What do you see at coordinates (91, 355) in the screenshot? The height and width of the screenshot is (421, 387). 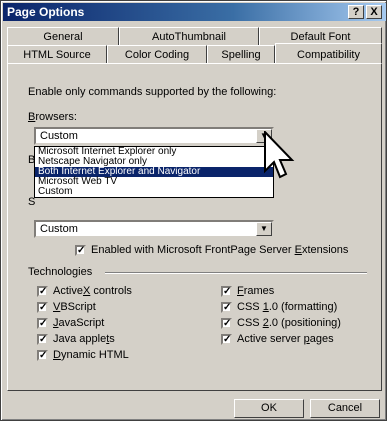 I see `dynamic-html-label: Dynamic HTML` at bounding box center [91, 355].